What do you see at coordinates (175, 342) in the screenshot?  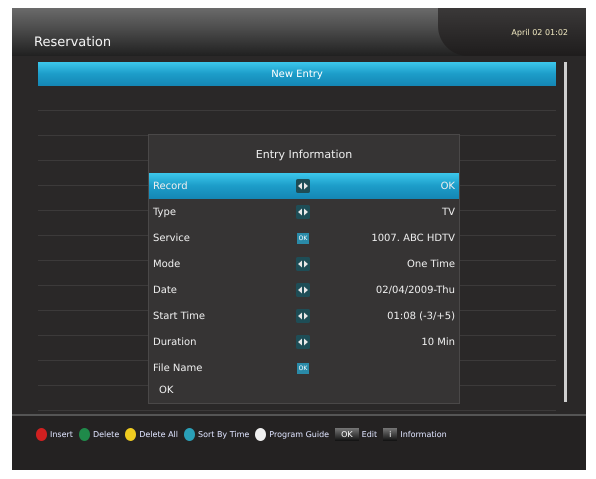 I see `field-label: Duration` at bounding box center [175, 342].